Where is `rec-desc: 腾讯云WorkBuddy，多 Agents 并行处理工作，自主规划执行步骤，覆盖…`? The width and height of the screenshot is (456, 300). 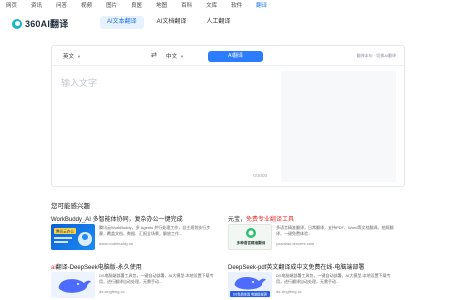
rec-desc: 腾讯云WorkBuddy，多 Agents 并行处理工作，自主规划执行步骤，覆盖… is located at coordinates (155, 230).